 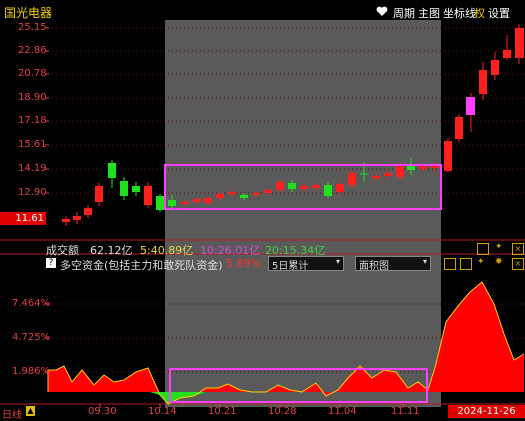 I want to click on indicator-tick: 1.986%, so click(x=31, y=371).